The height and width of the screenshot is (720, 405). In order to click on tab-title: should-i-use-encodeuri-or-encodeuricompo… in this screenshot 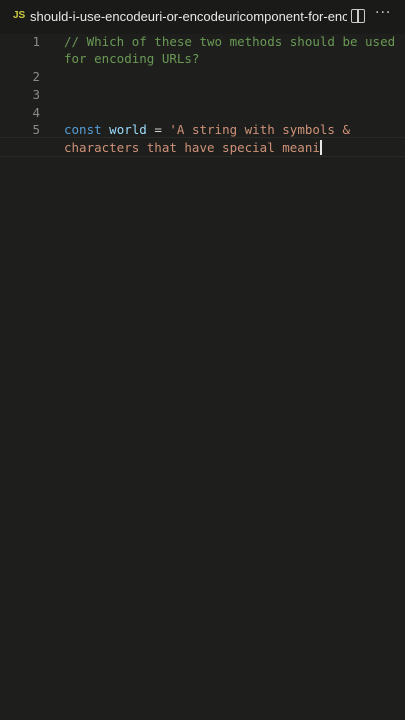, I will do `click(188, 16)`.